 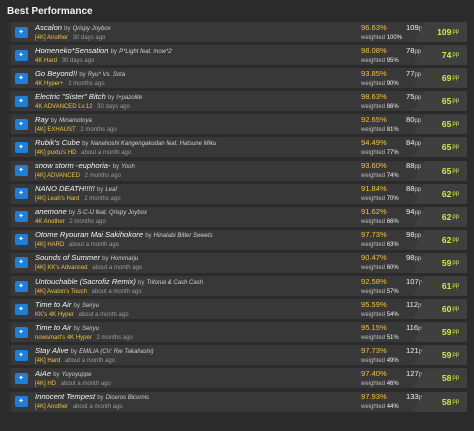 What do you see at coordinates (51, 350) in the screenshot?
I see `song-title: Stay Alive` at bounding box center [51, 350].